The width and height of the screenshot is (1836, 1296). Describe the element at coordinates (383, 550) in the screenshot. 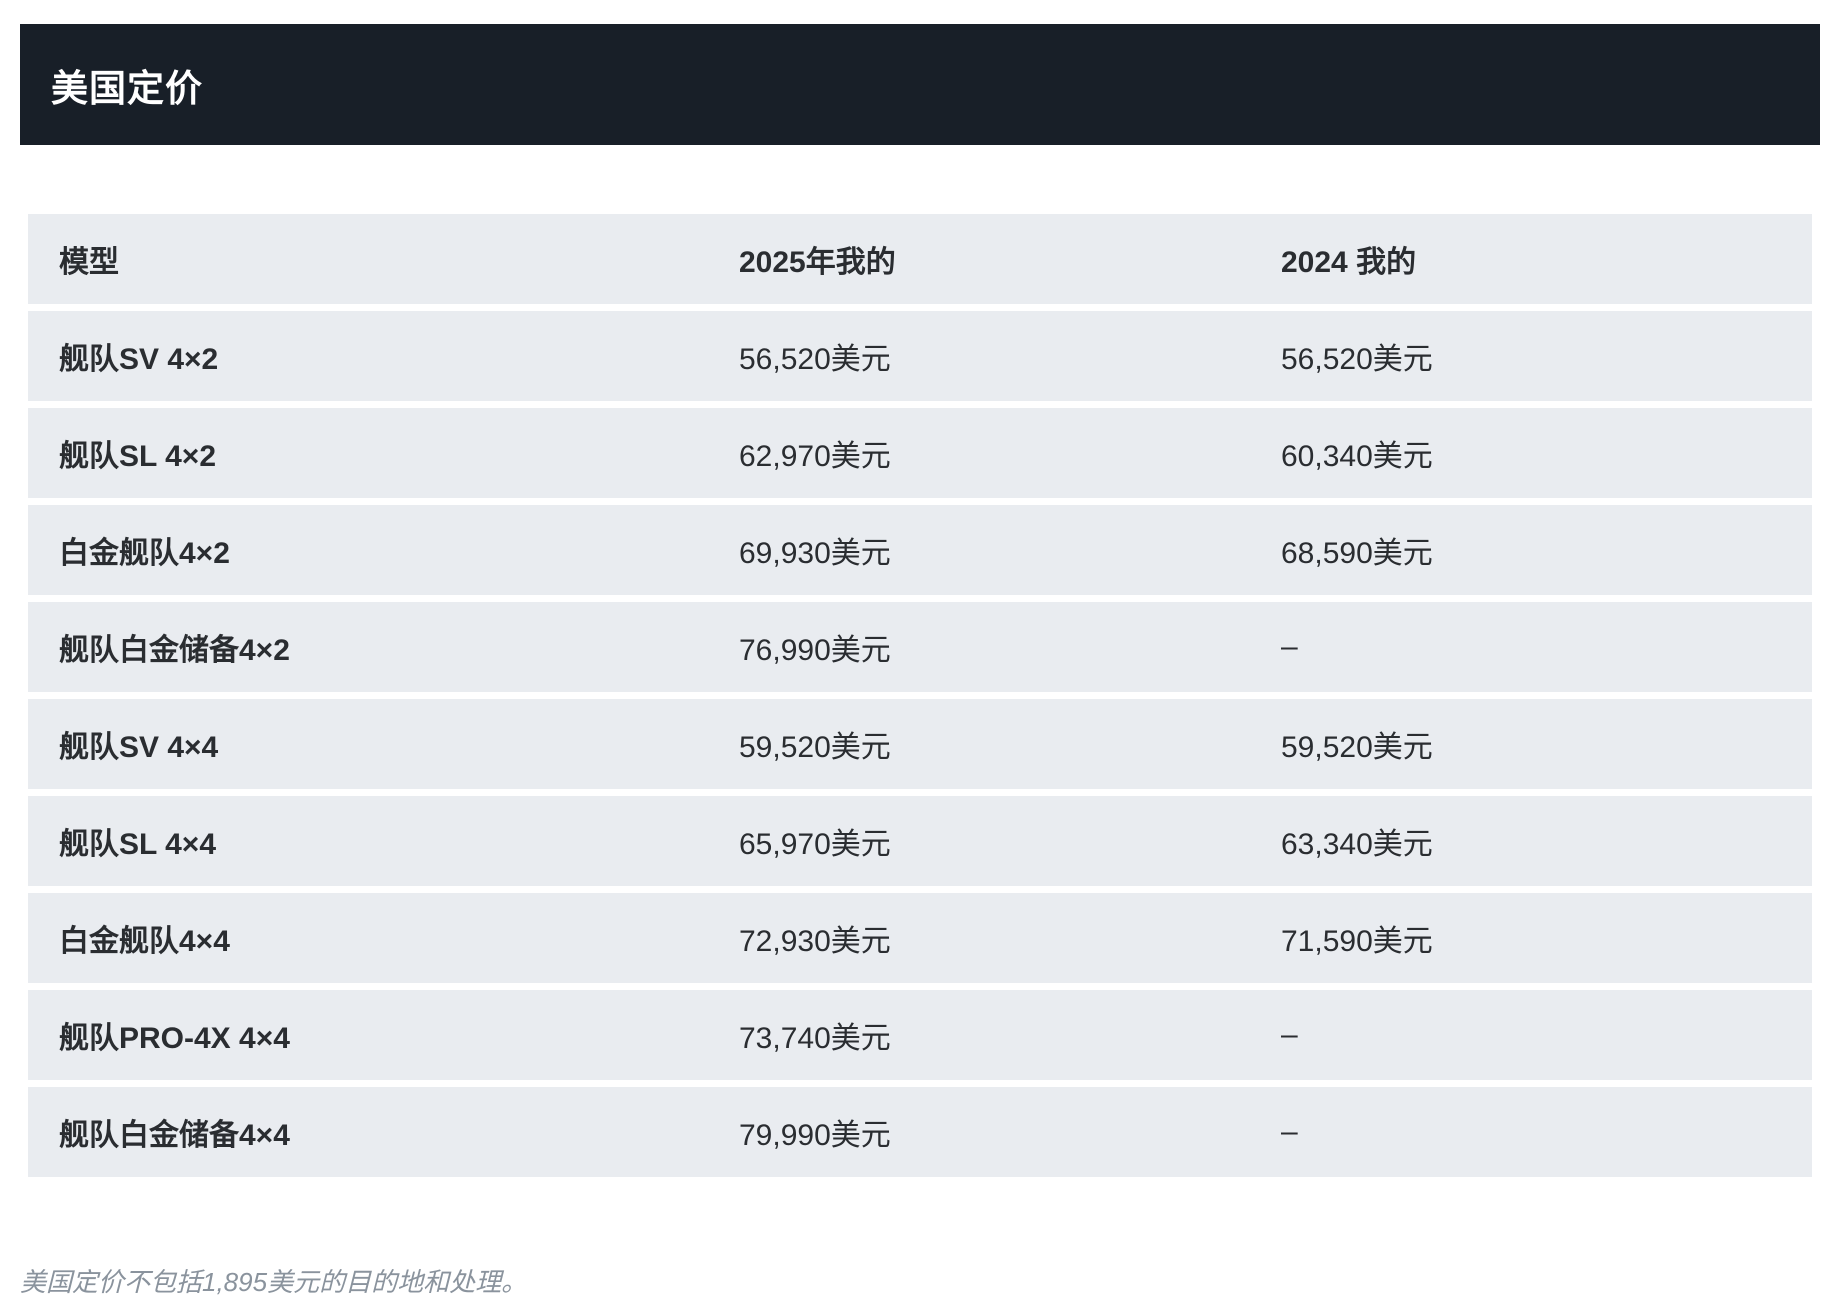

I see `cell-model: 白金舰队4×2` at that location.